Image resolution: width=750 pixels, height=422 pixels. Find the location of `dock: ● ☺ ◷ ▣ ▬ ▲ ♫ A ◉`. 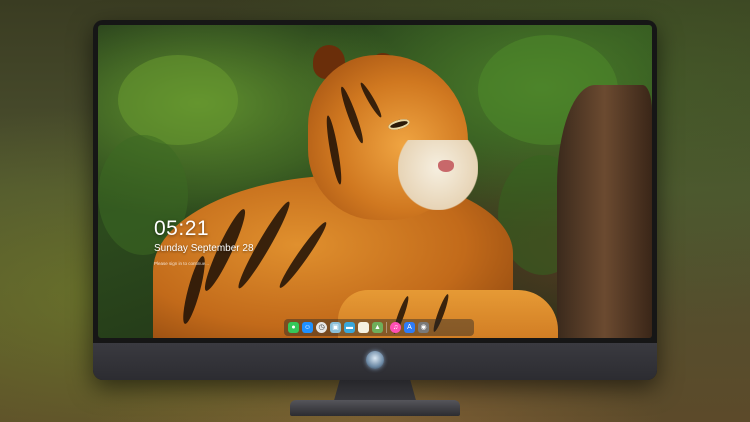

dock: ● ☺ ◷ ▣ ▬ ▲ ♫ A ◉ is located at coordinates (379, 327).